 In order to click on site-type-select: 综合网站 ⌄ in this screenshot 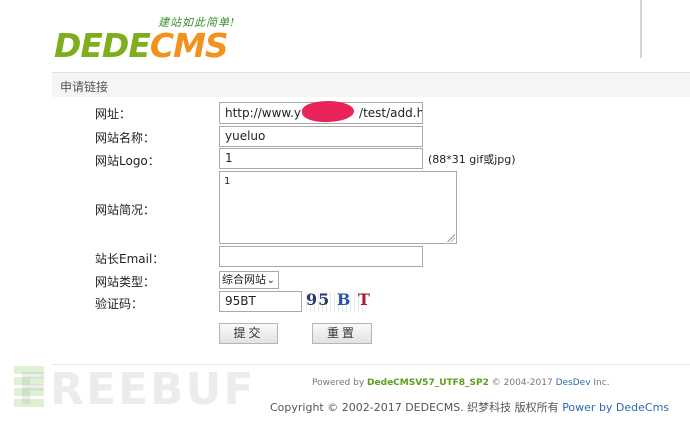, I will do `click(249, 280)`.